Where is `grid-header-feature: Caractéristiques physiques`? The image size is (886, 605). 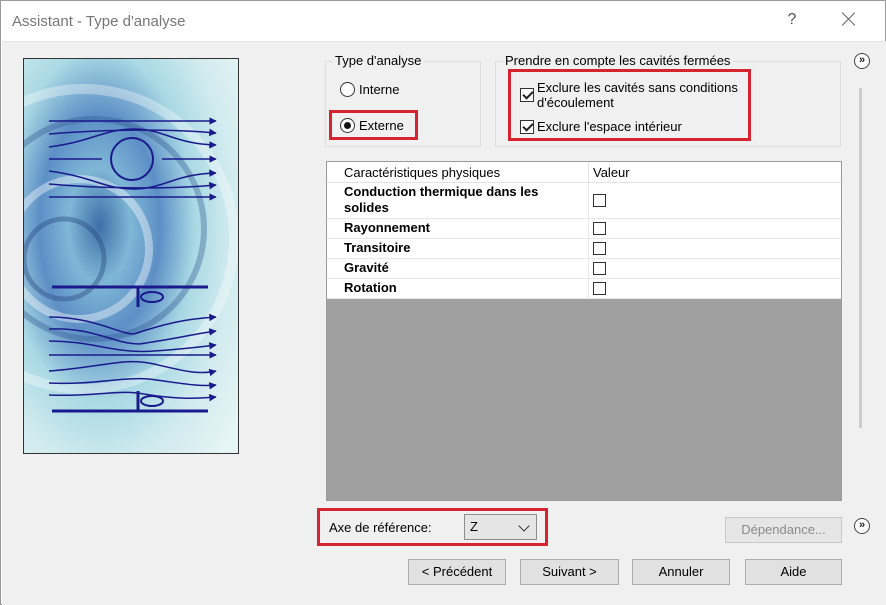 grid-header-feature: Caractéristiques physiques is located at coordinates (458, 172).